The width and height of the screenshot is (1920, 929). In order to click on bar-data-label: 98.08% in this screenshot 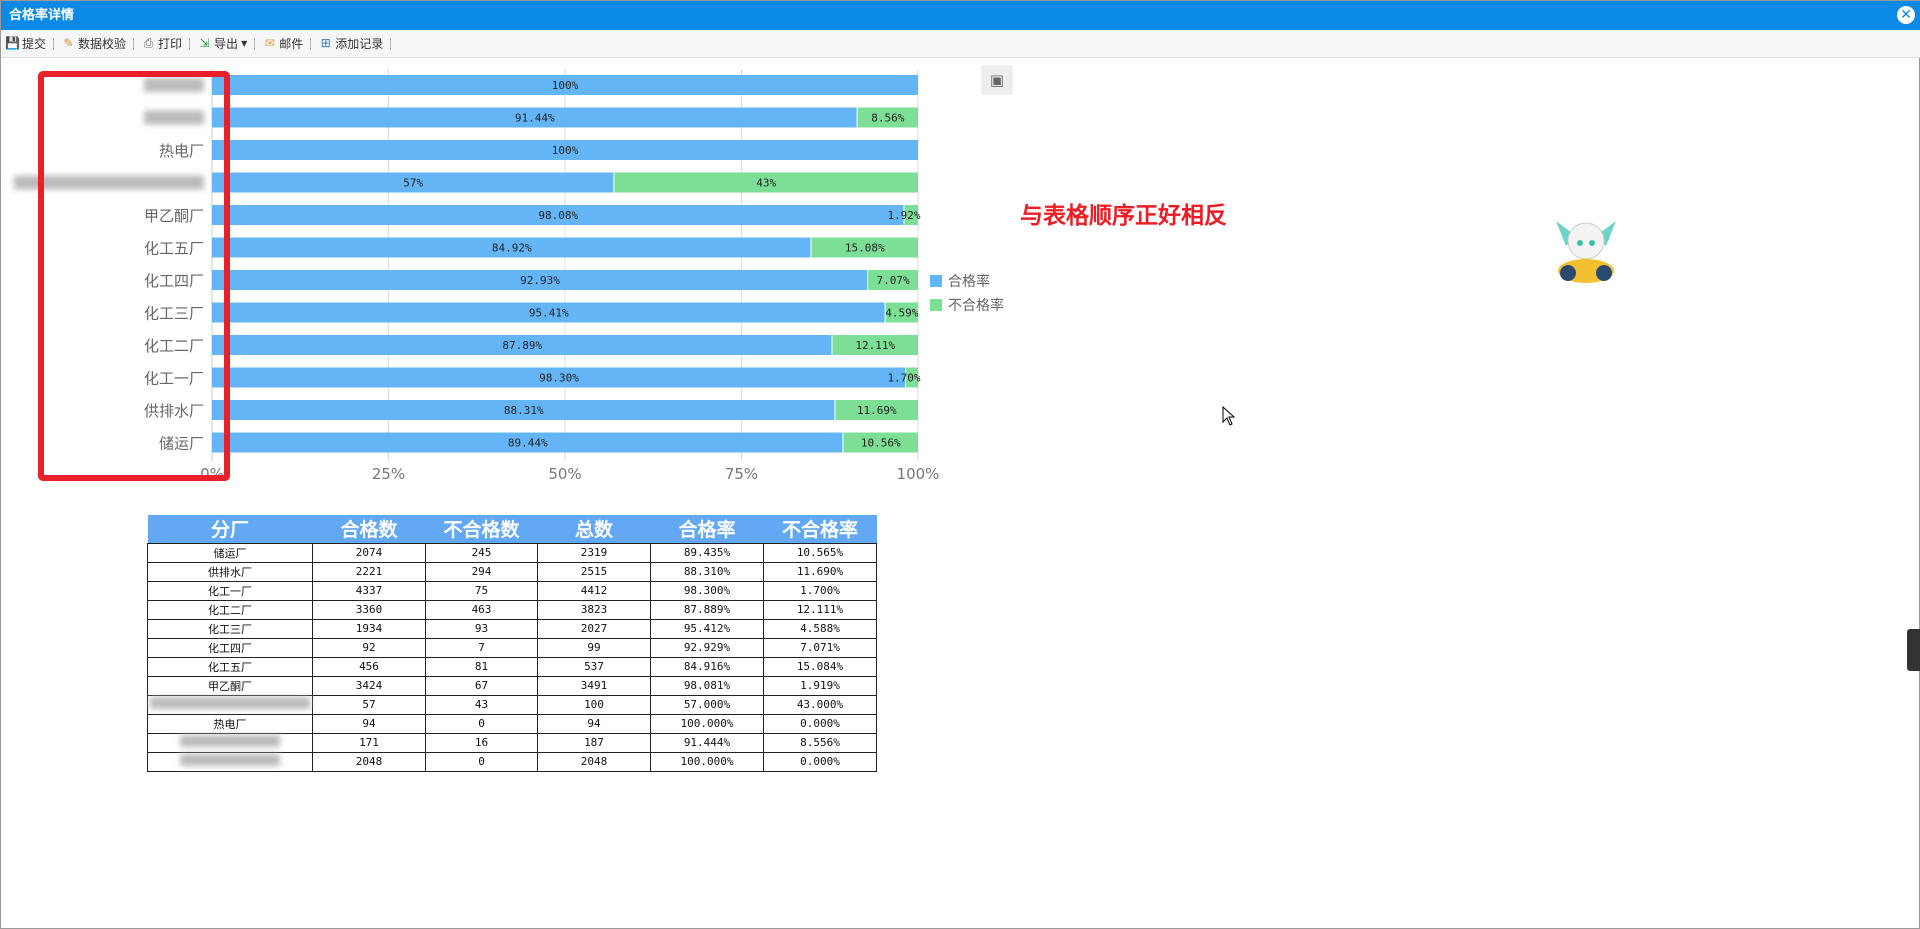, I will do `click(558, 215)`.